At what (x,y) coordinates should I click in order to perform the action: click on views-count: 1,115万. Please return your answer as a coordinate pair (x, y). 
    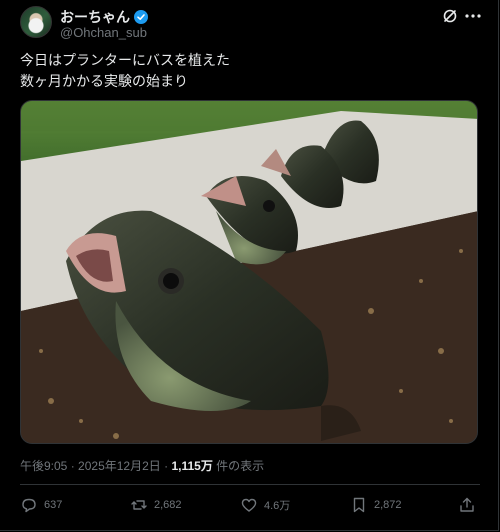
    Looking at the image, I should click on (192, 466).